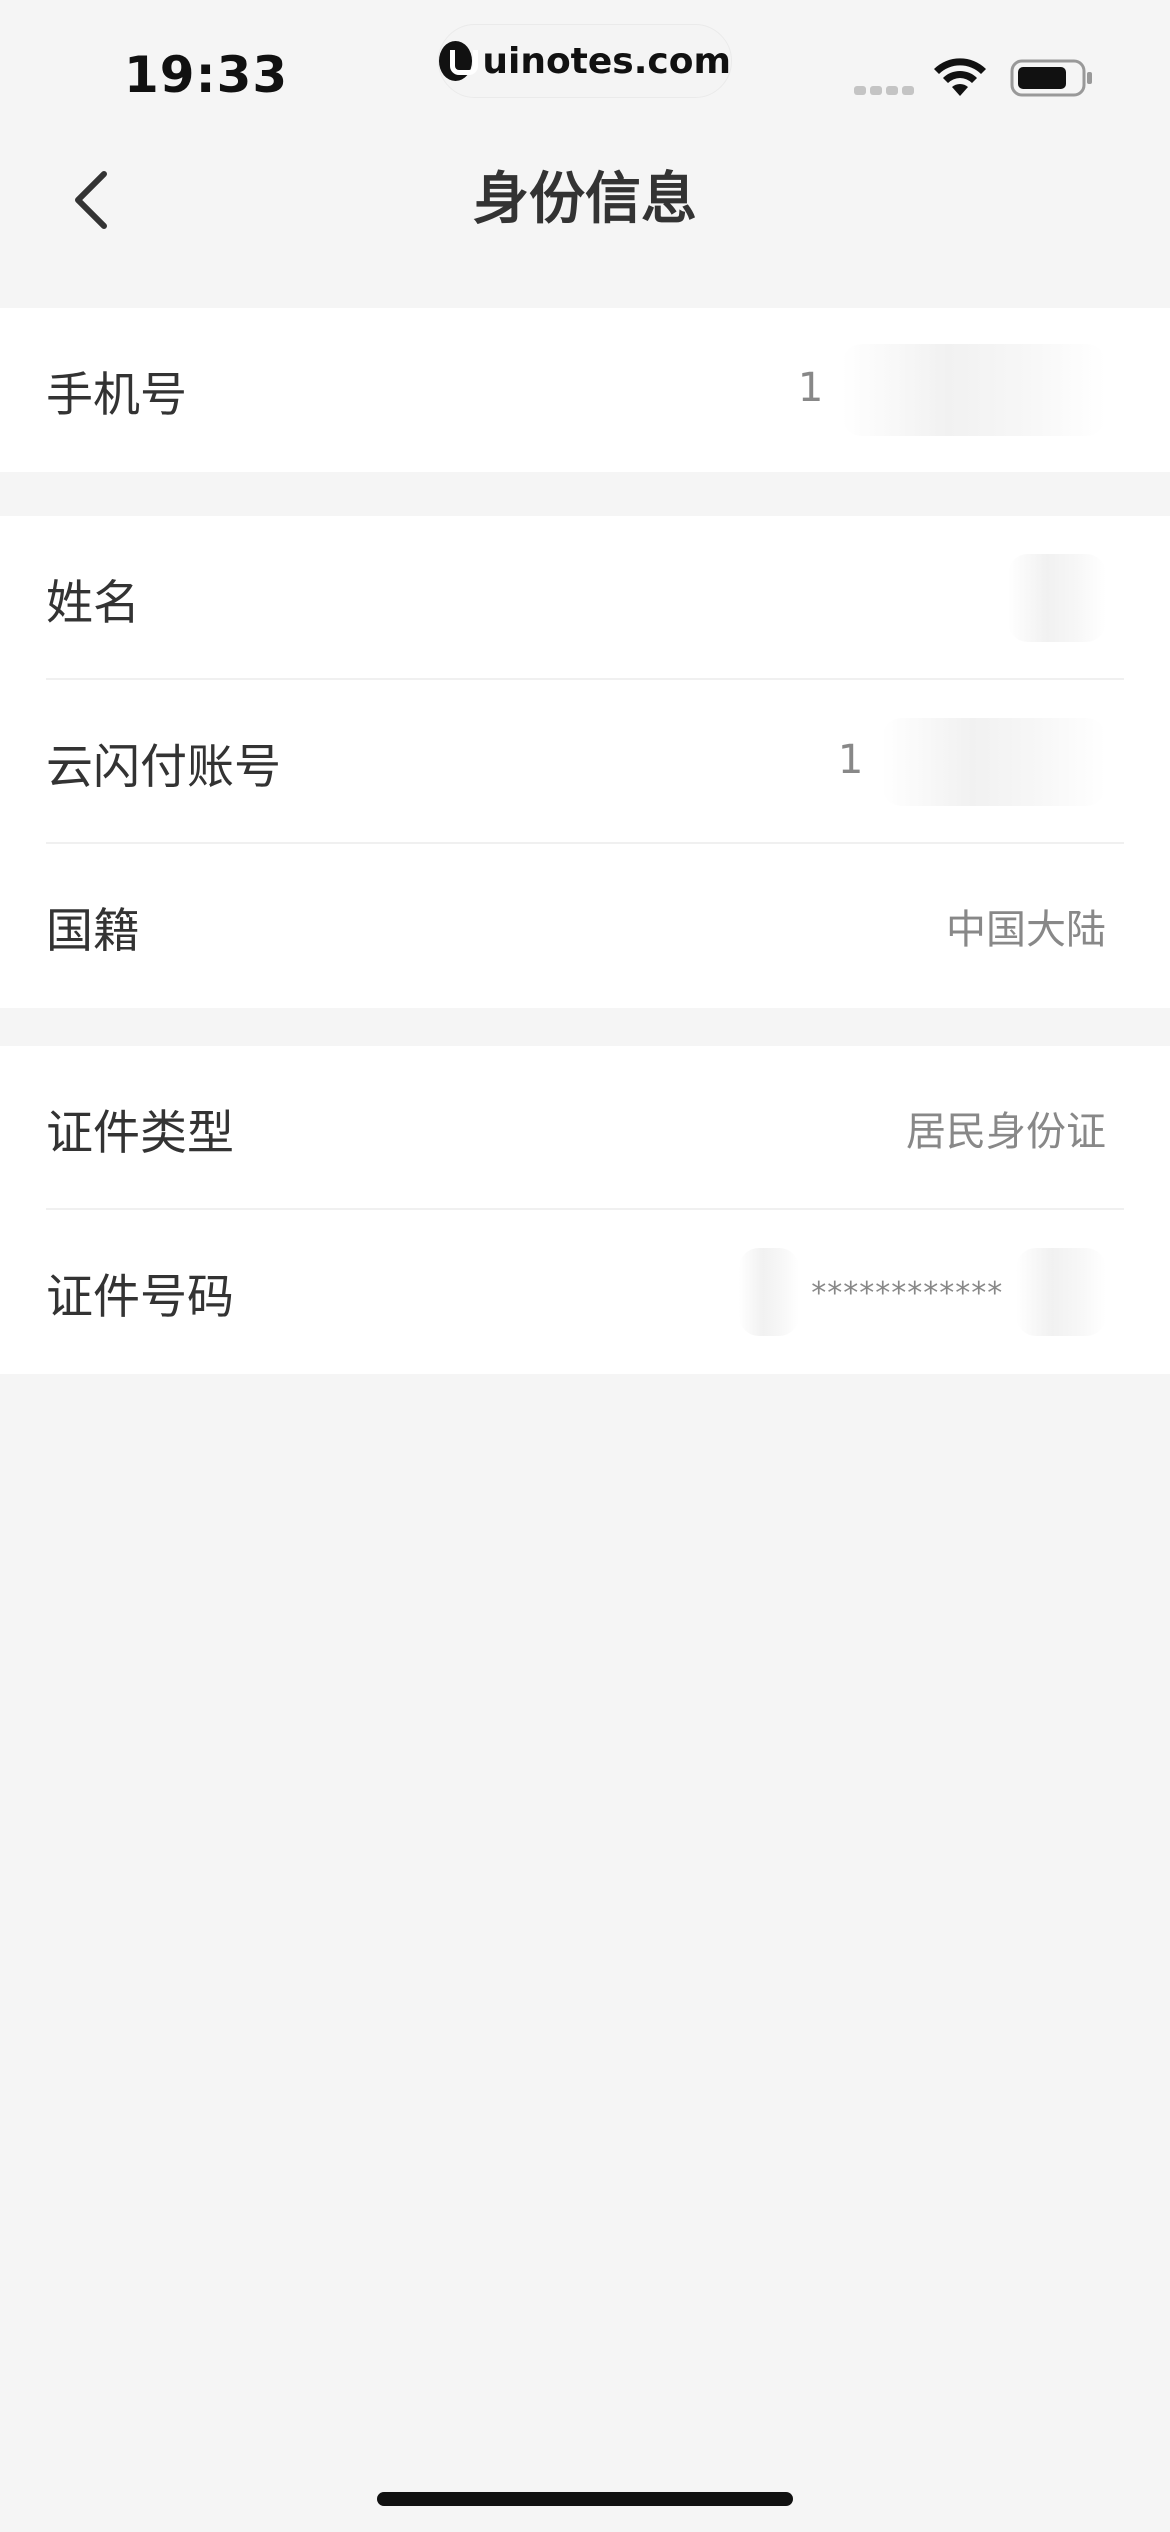 The width and height of the screenshot is (1170, 2532). What do you see at coordinates (886, 90) in the screenshot?
I see `cellular-signal-icon` at bounding box center [886, 90].